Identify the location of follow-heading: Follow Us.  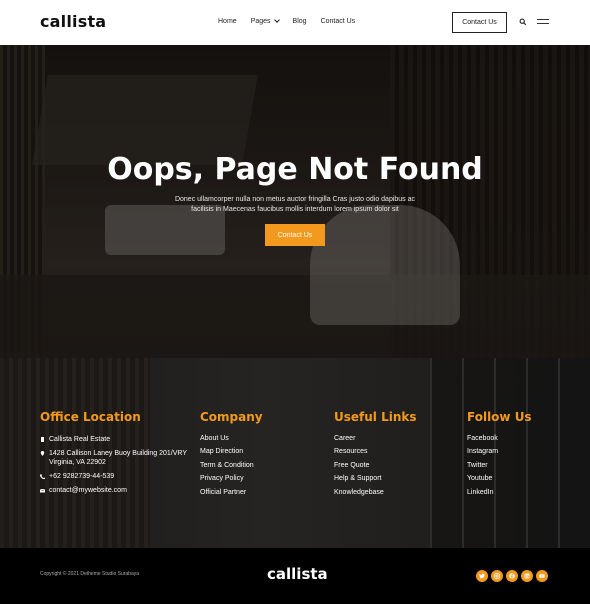
(499, 417).